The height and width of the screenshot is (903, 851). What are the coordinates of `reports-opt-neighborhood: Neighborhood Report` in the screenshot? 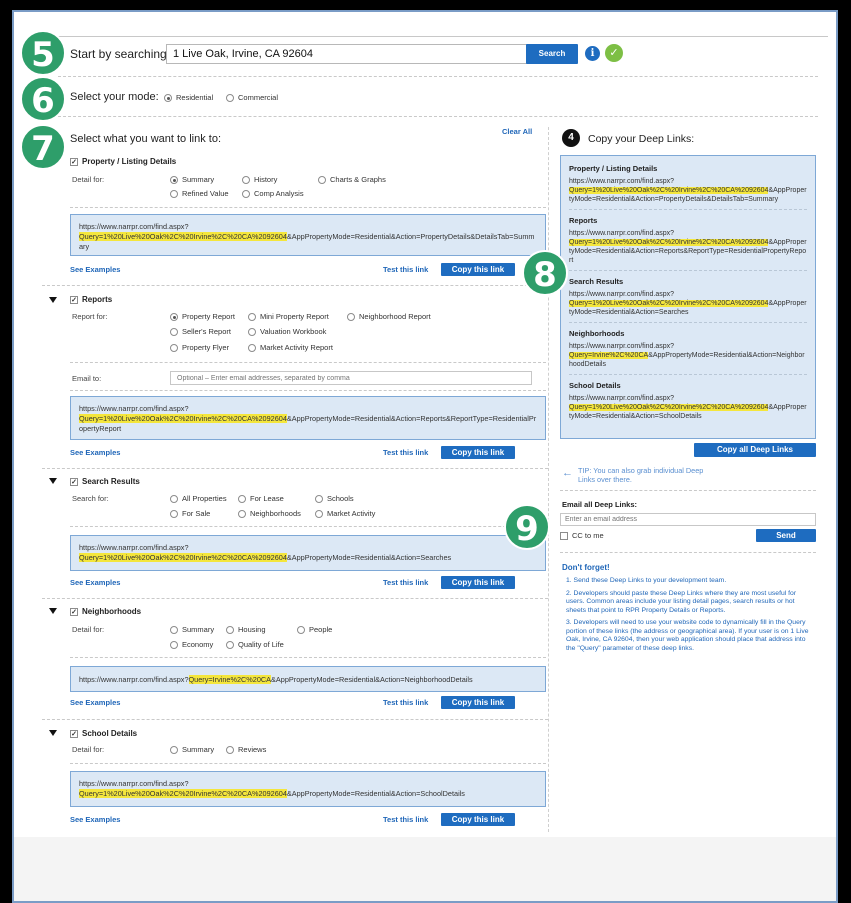 It's located at (389, 317).